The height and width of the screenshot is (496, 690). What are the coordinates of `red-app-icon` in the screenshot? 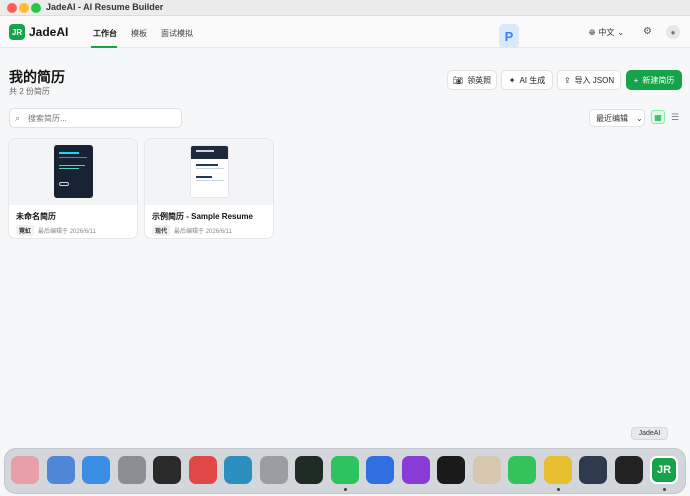 It's located at (202, 470).